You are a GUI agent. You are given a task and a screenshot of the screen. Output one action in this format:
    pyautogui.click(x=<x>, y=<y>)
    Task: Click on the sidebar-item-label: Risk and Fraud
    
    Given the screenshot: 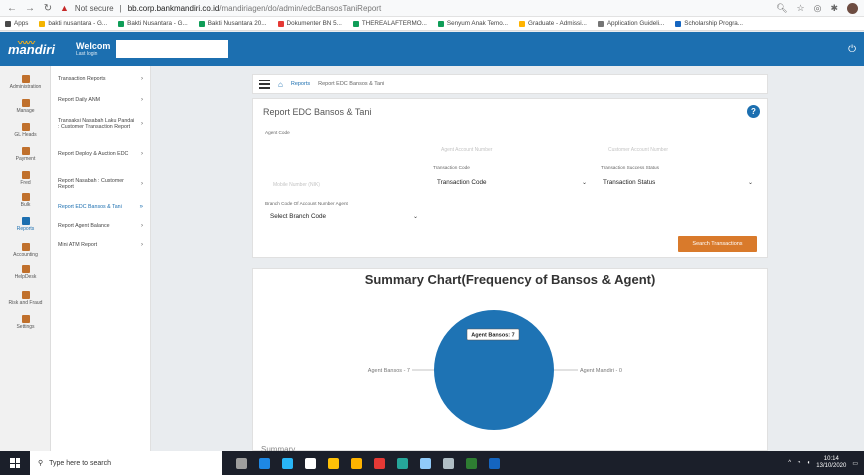 What is the action you would take?
    pyautogui.click(x=25, y=303)
    